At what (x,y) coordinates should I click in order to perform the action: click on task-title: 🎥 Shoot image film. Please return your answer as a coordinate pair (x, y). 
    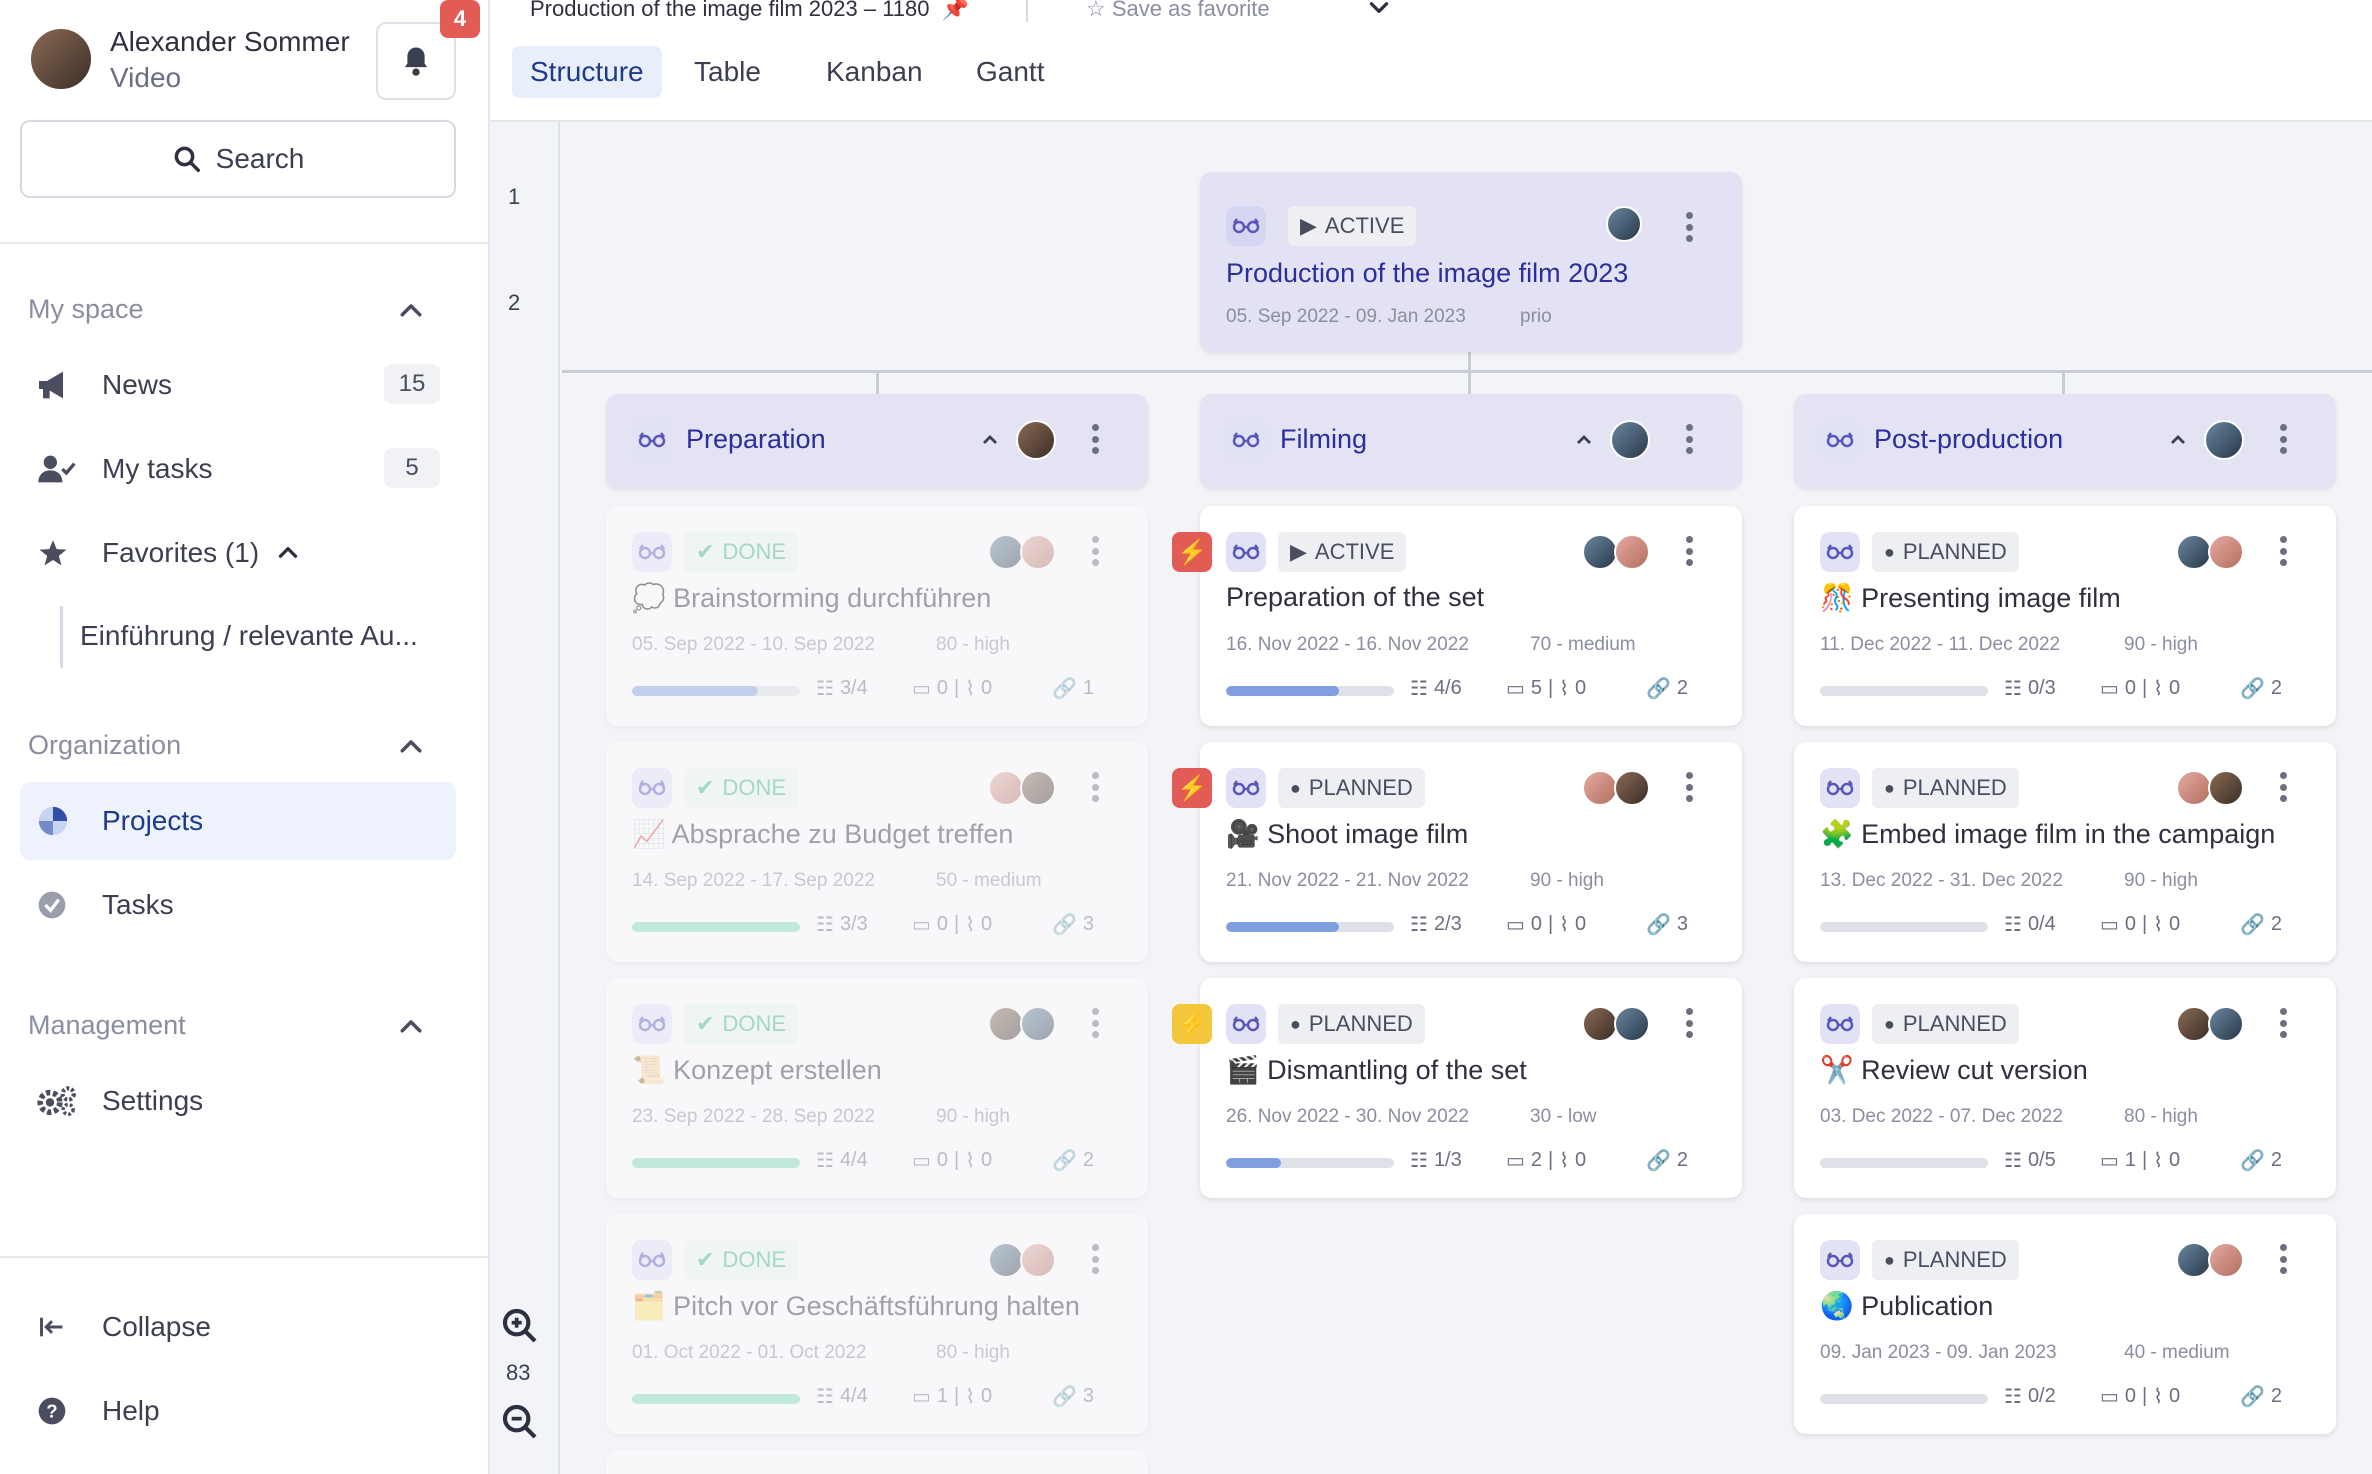
    Looking at the image, I should click on (1347, 834).